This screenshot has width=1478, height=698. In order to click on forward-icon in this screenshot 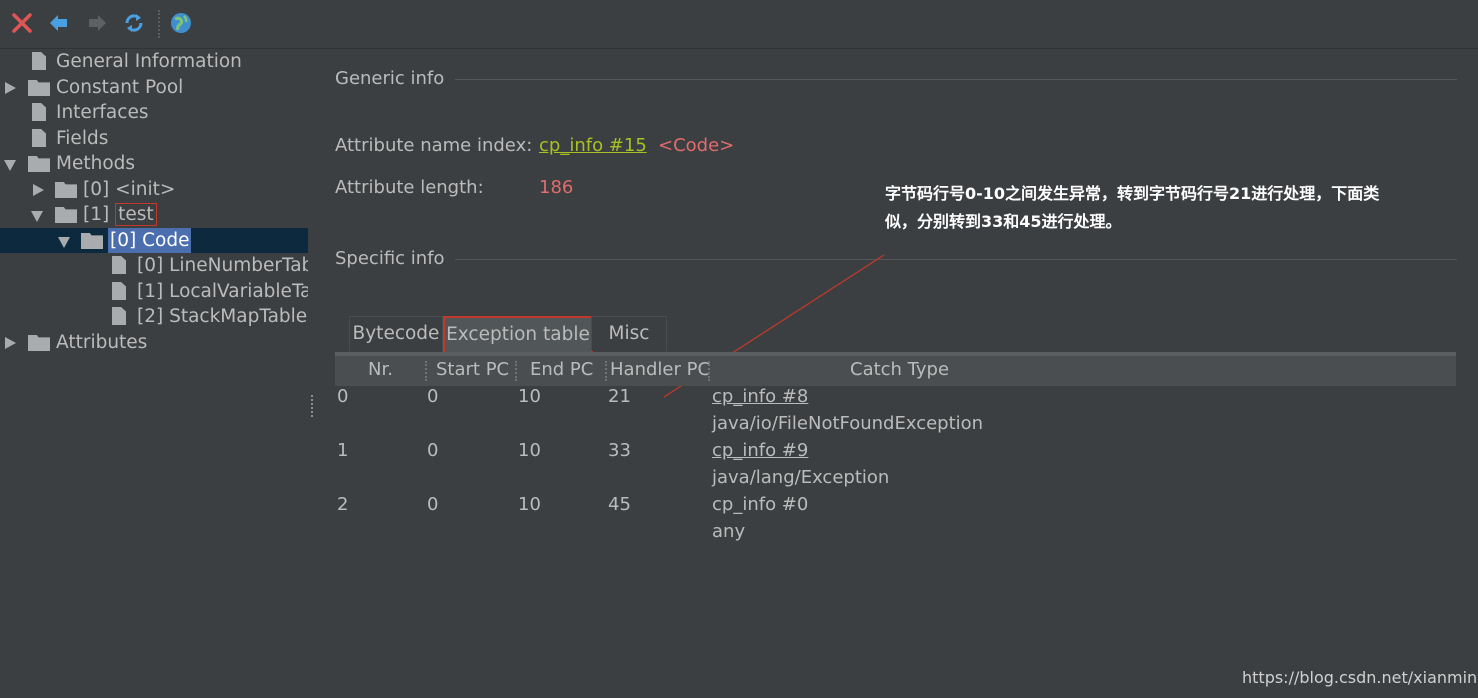, I will do `click(97, 23)`.